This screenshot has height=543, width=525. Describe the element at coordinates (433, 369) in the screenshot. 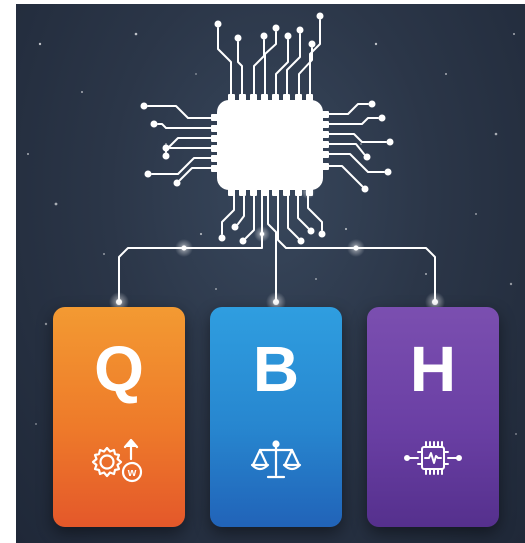

I see `card-h-letter: H` at that location.